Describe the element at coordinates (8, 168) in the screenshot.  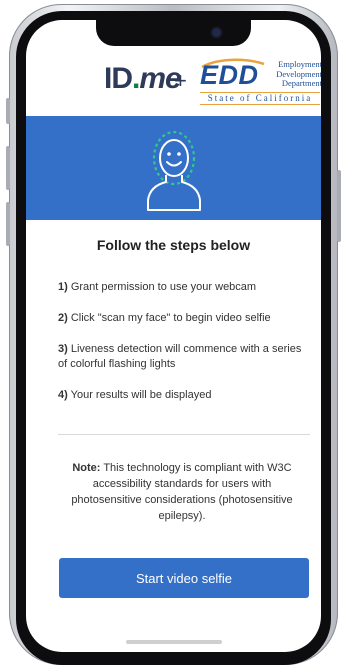
I see `volume-up-button` at that location.